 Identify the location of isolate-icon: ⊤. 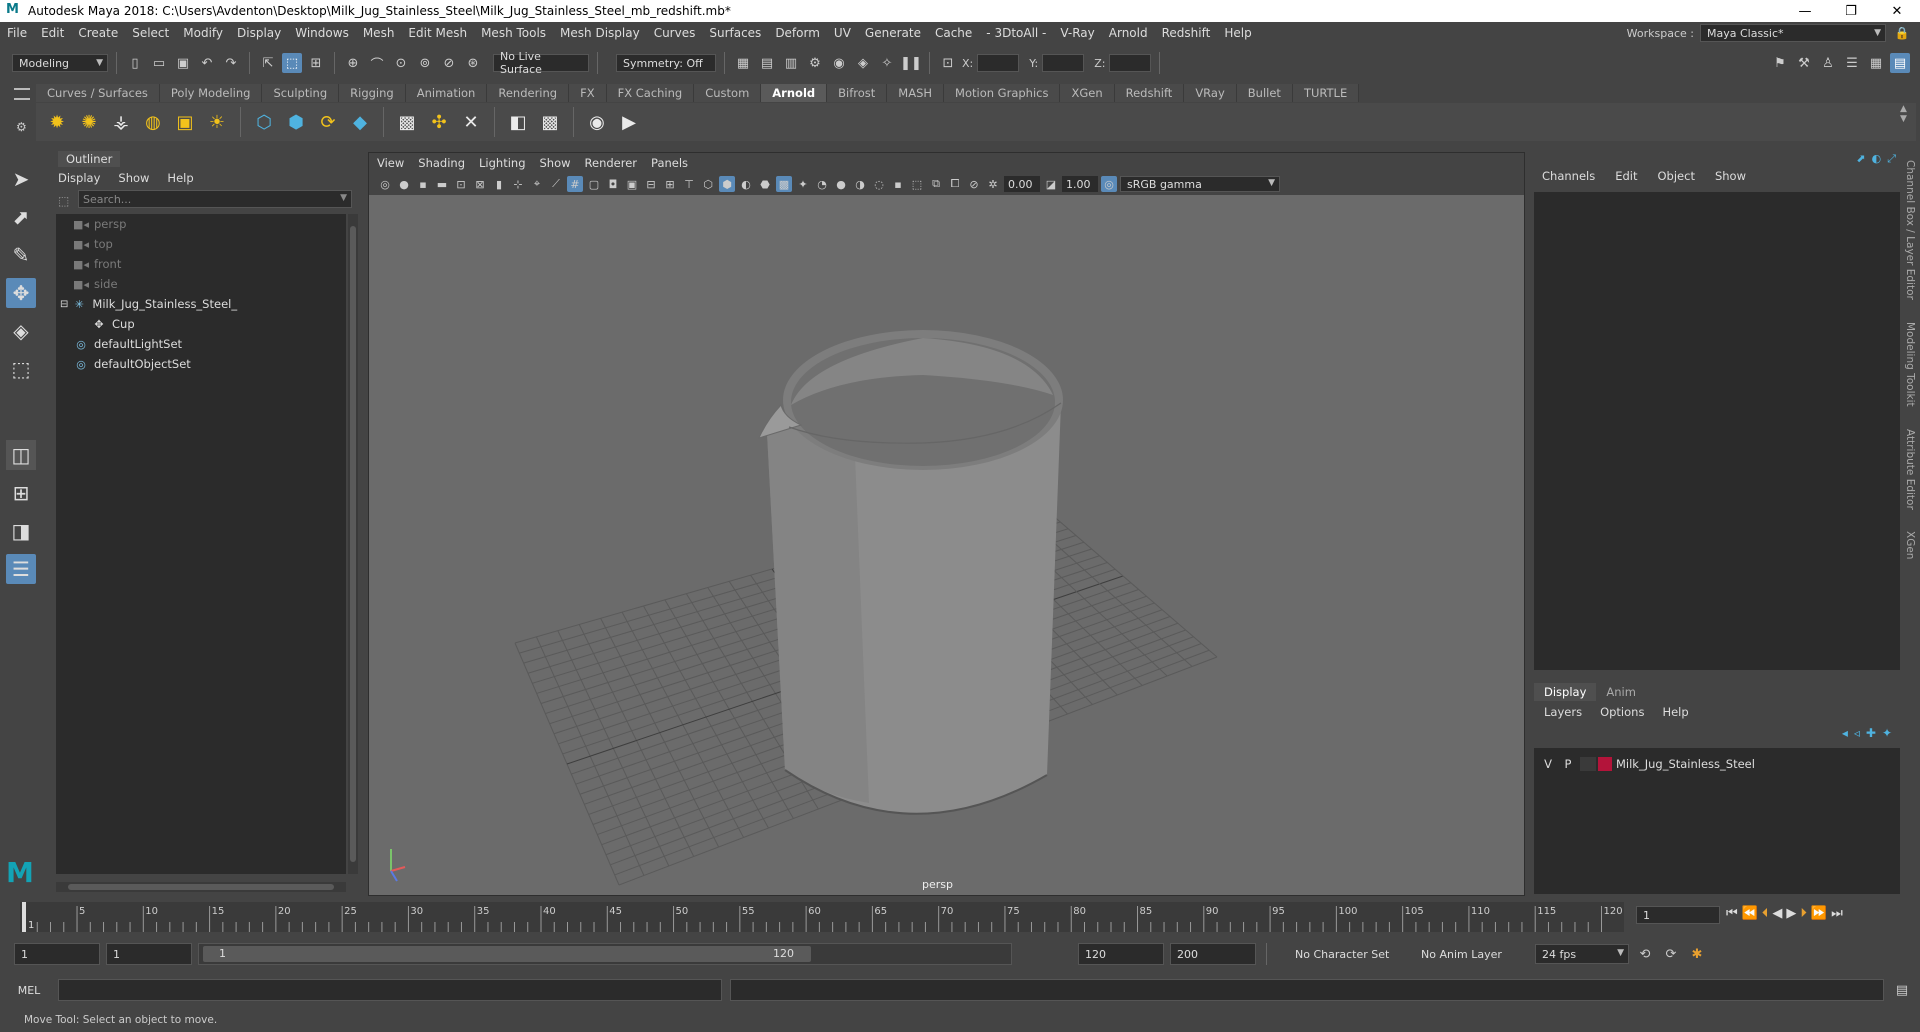
(689, 184).